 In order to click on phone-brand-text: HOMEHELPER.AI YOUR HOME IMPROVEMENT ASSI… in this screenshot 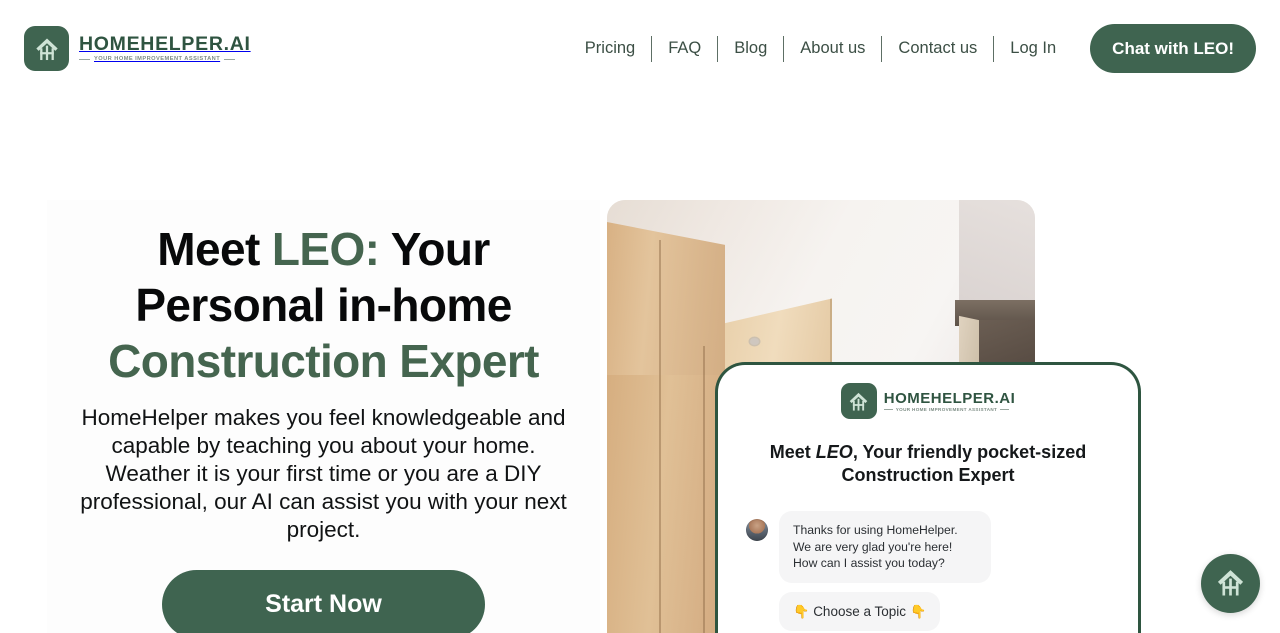, I will do `click(949, 400)`.